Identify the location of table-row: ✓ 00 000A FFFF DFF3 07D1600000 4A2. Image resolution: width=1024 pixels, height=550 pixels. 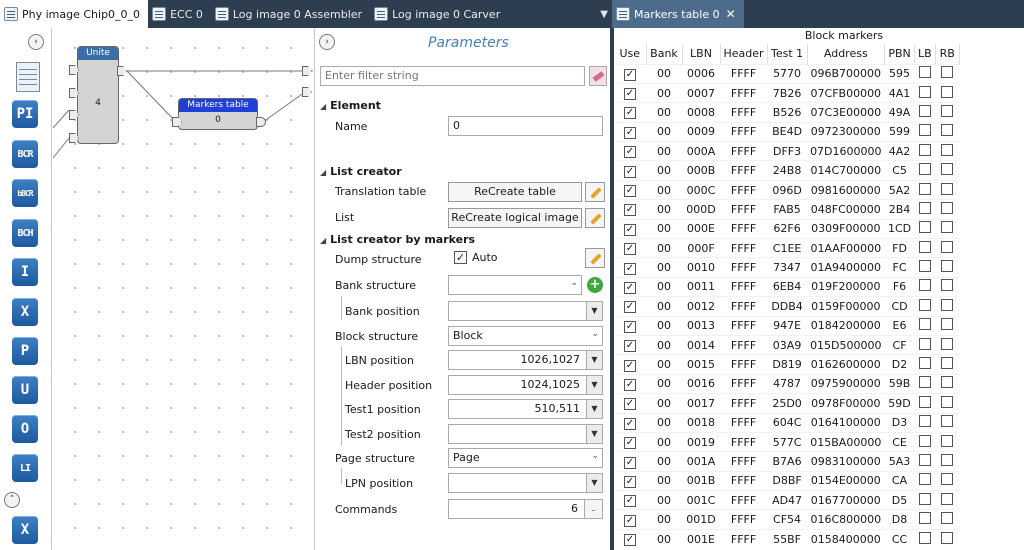
(787, 151).